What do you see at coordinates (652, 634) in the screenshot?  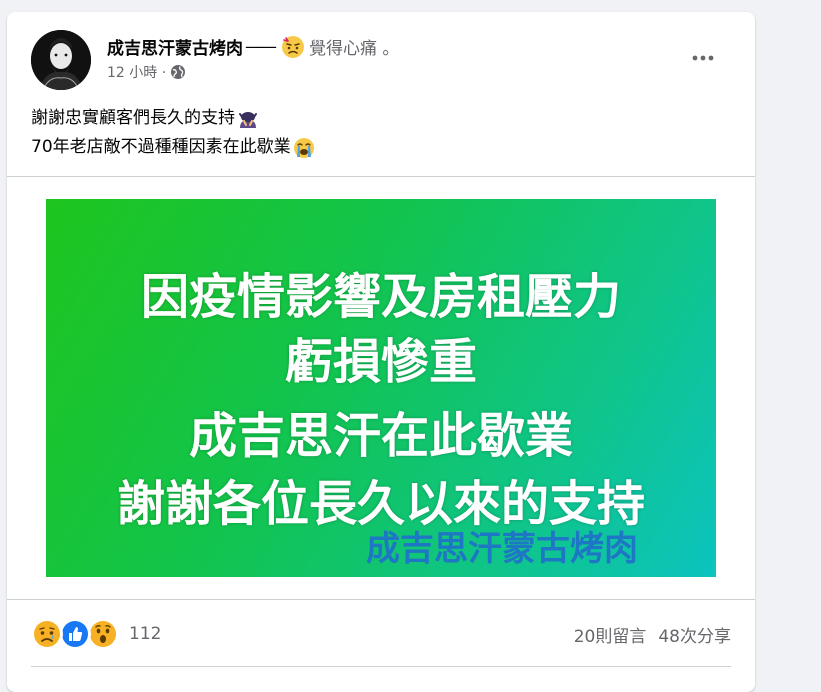 I see `post-stats: 20則留言 48次分享` at bounding box center [652, 634].